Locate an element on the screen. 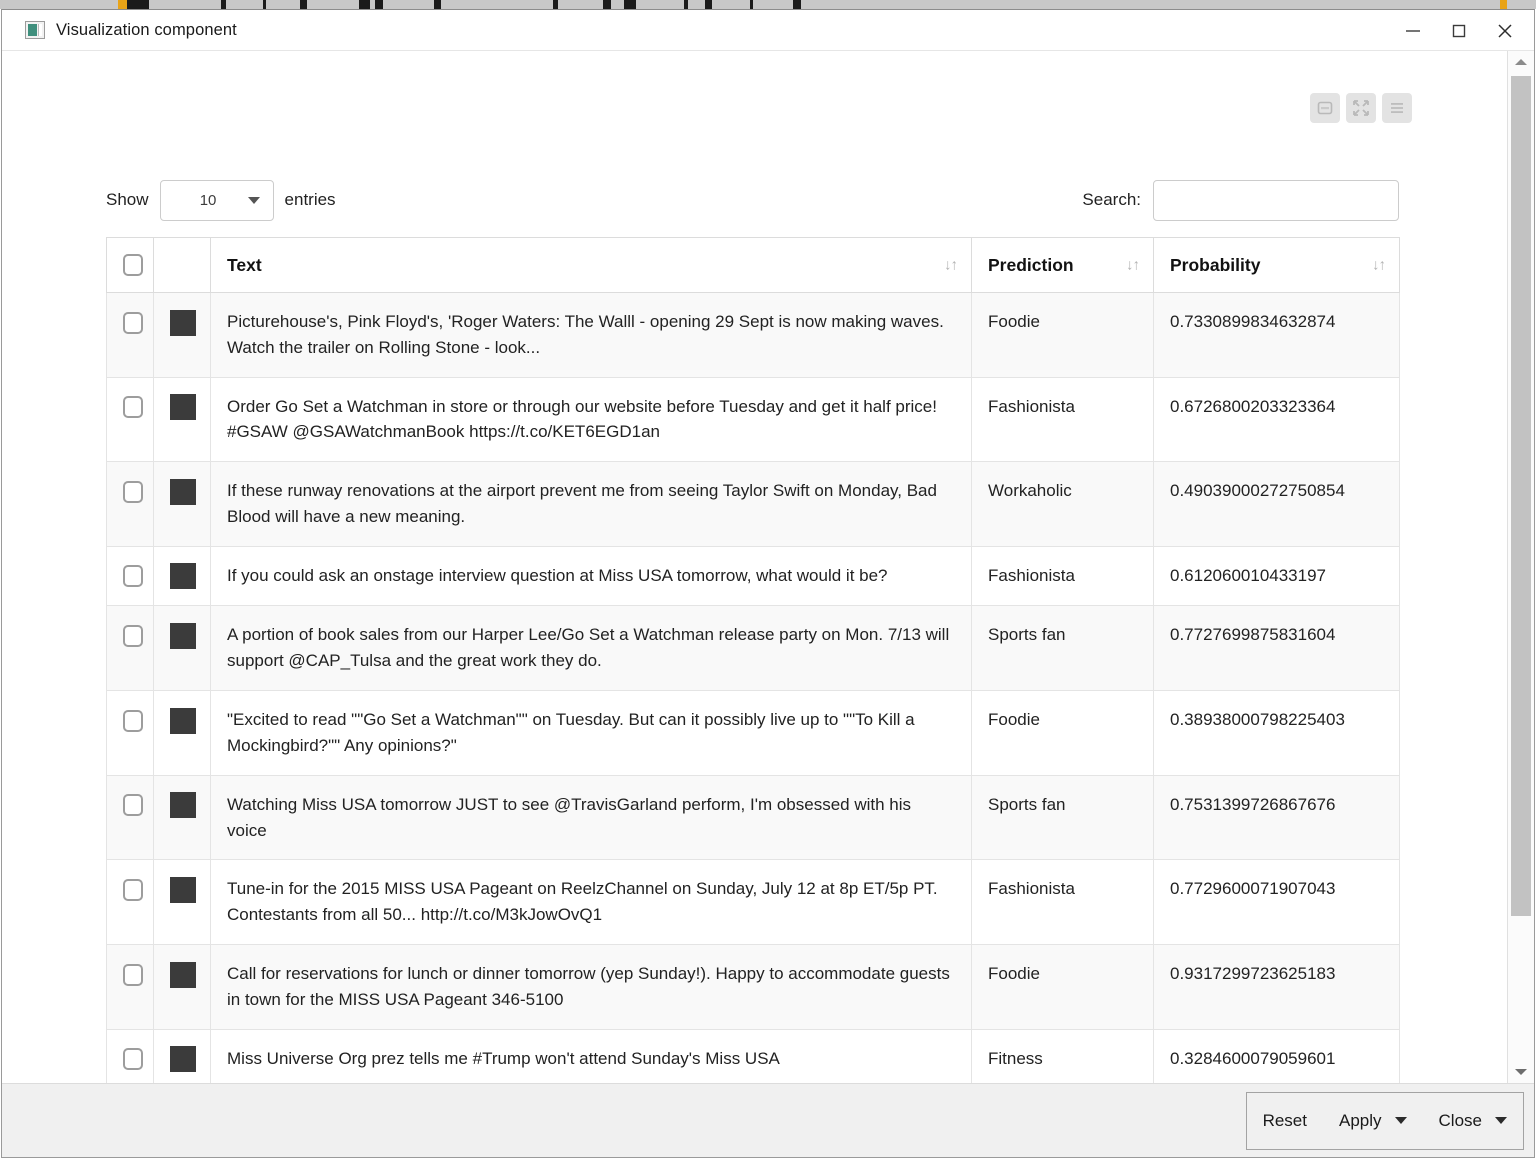  minimize-icon is located at coordinates (1413, 30).